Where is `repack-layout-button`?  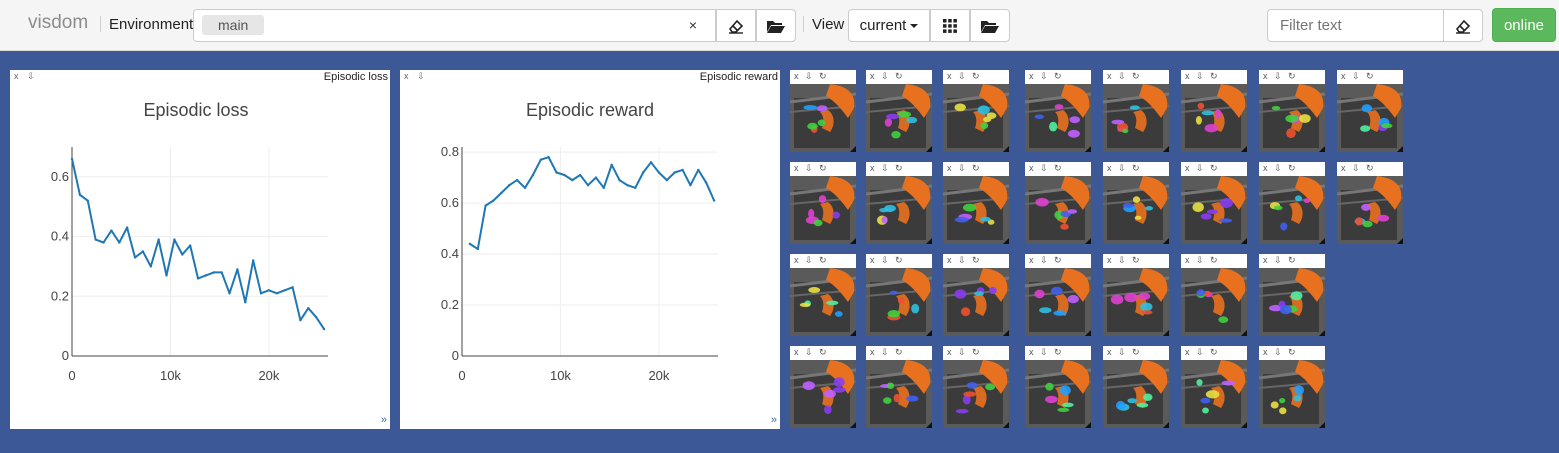 repack-layout-button is located at coordinates (950, 25).